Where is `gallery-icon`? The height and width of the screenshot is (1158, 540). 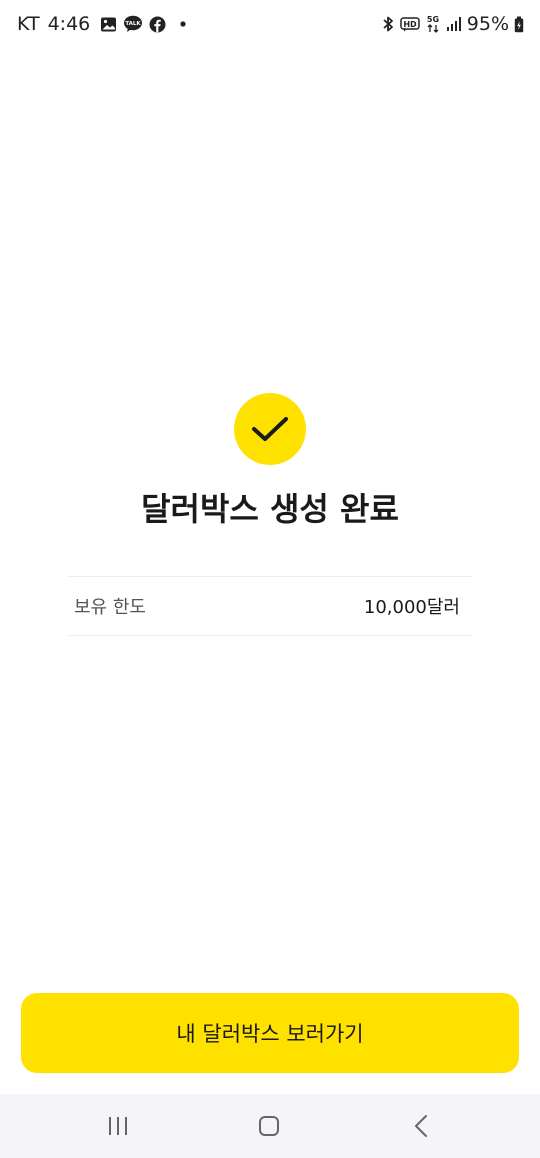
gallery-icon is located at coordinates (108, 24).